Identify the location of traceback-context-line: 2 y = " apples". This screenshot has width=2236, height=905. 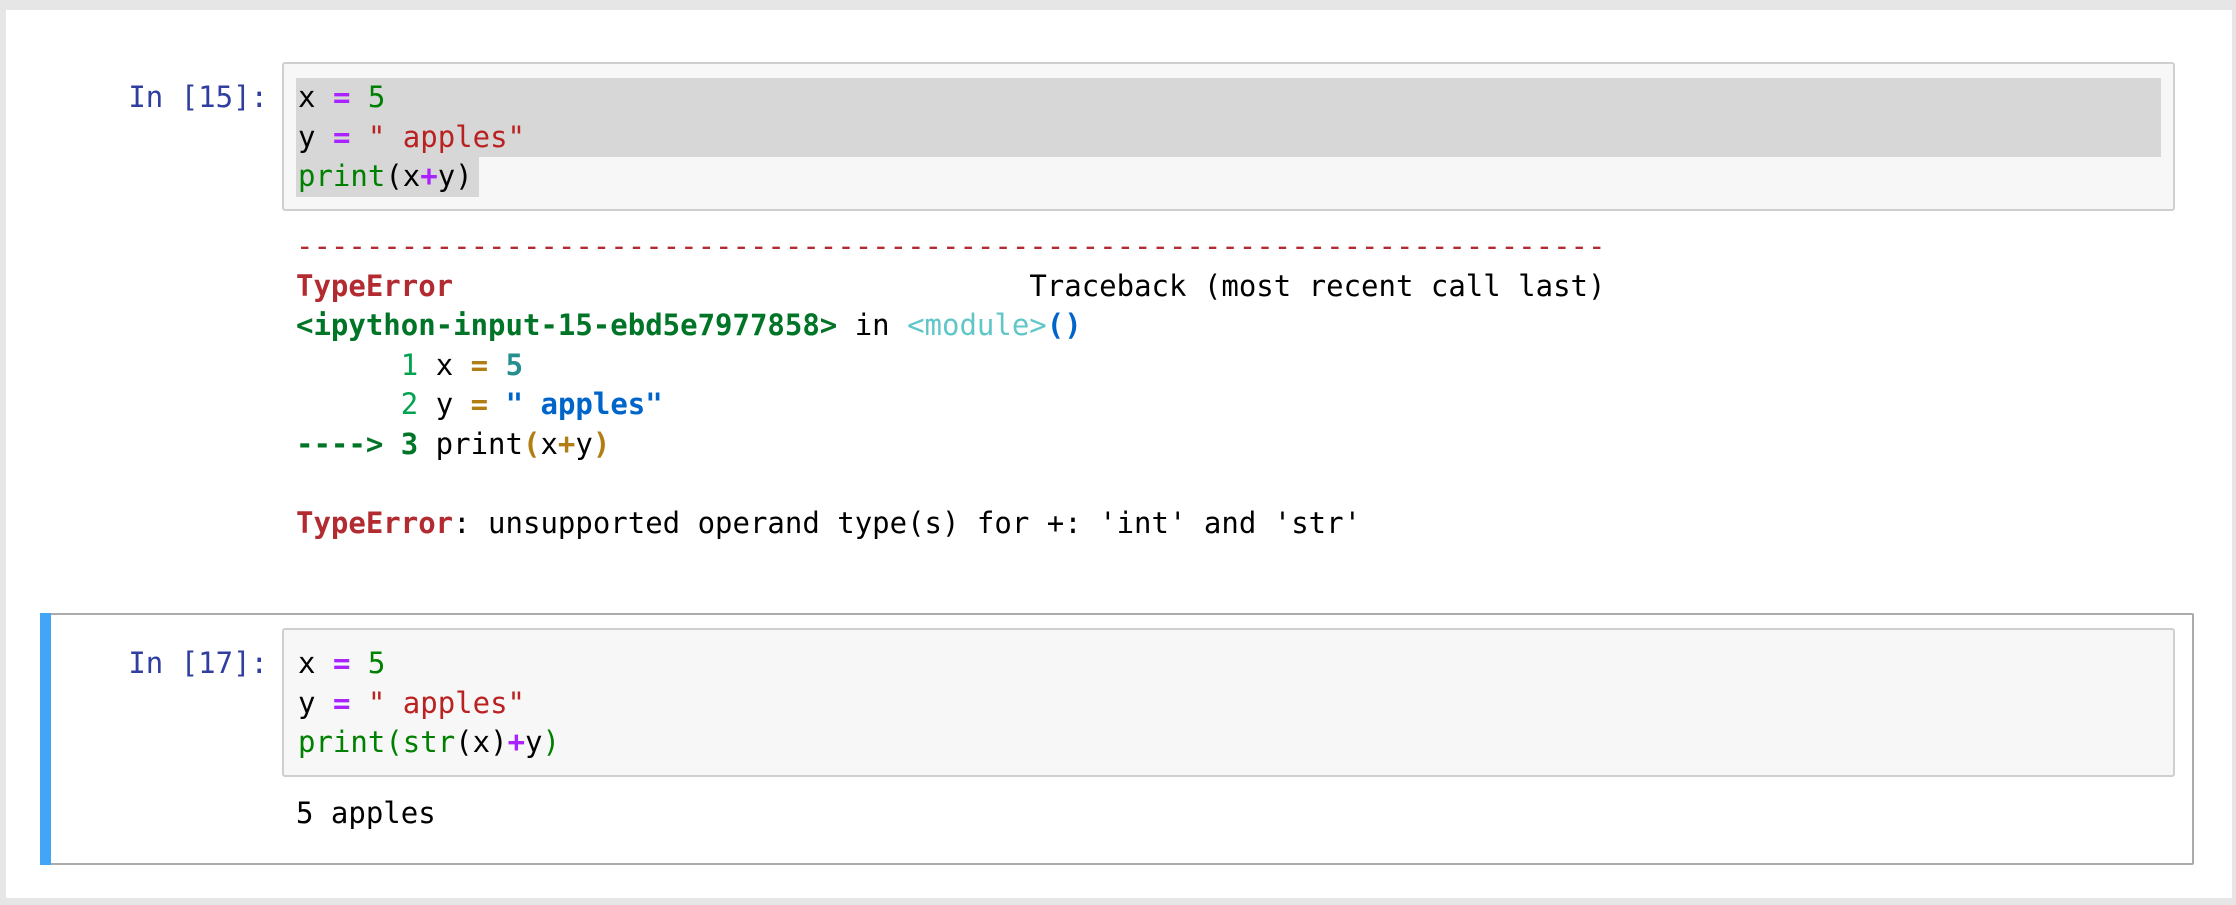
(531, 404).